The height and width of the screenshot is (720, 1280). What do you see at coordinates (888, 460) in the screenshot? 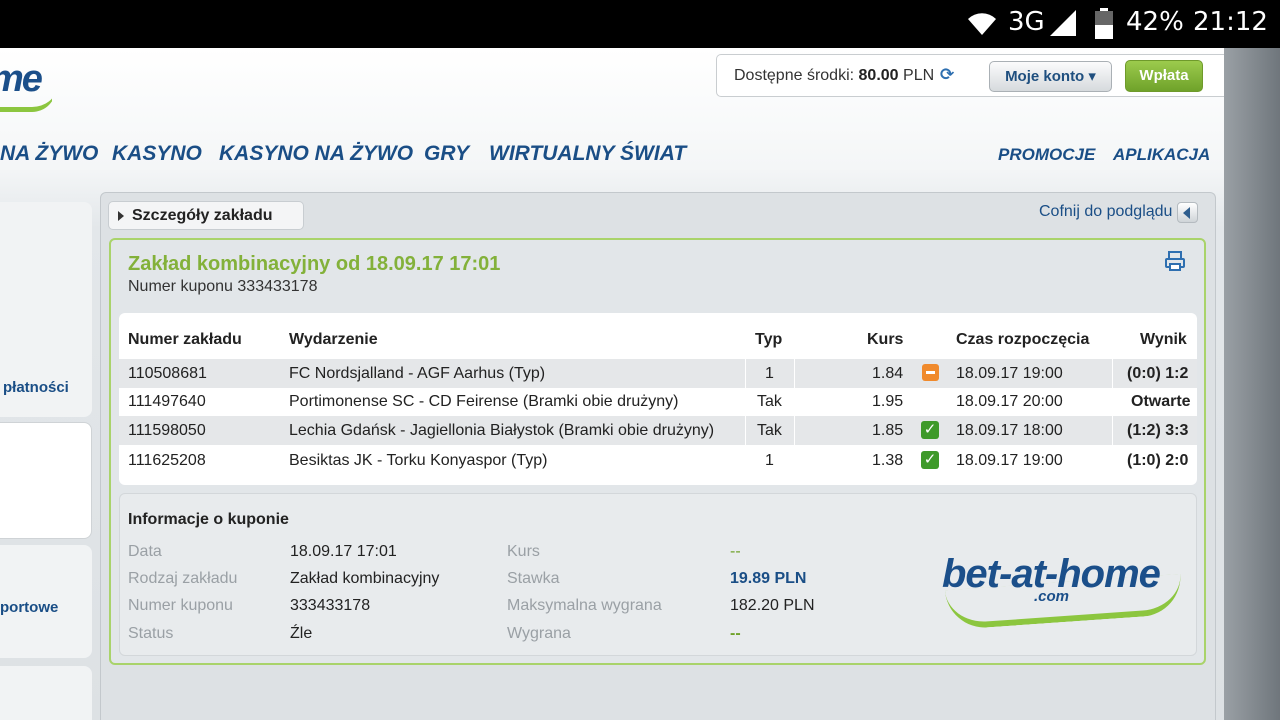
I see `bet-odds: 1.38` at bounding box center [888, 460].